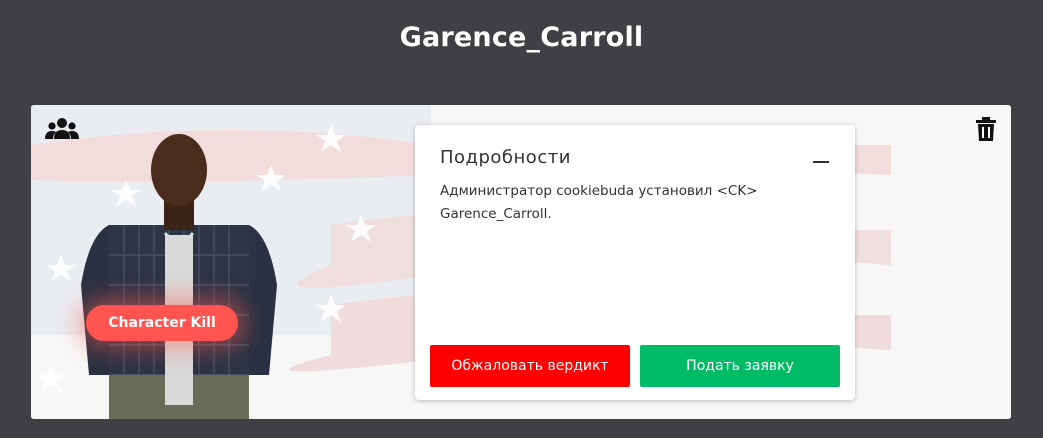 The height and width of the screenshot is (438, 1043). I want to click on character-skin-image, so click(179, 276).